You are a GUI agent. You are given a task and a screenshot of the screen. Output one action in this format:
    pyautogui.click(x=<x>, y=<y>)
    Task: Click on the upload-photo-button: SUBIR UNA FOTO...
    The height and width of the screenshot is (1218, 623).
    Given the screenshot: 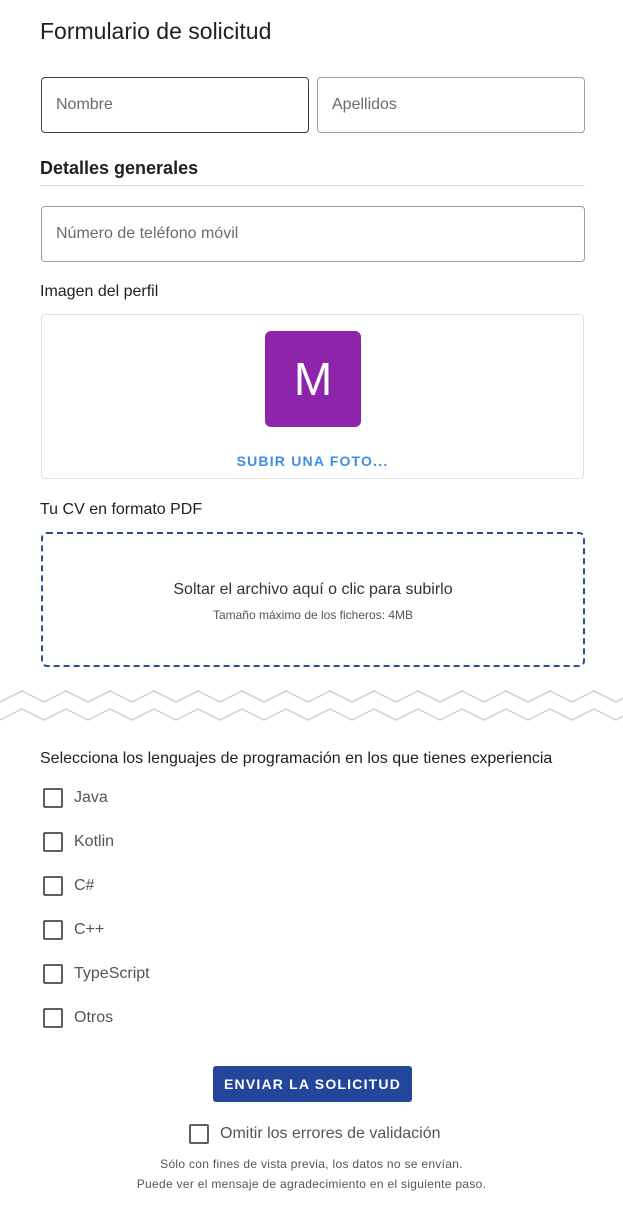 What is the action you would take?
    pyautogui.click(x=312, y=461)
    